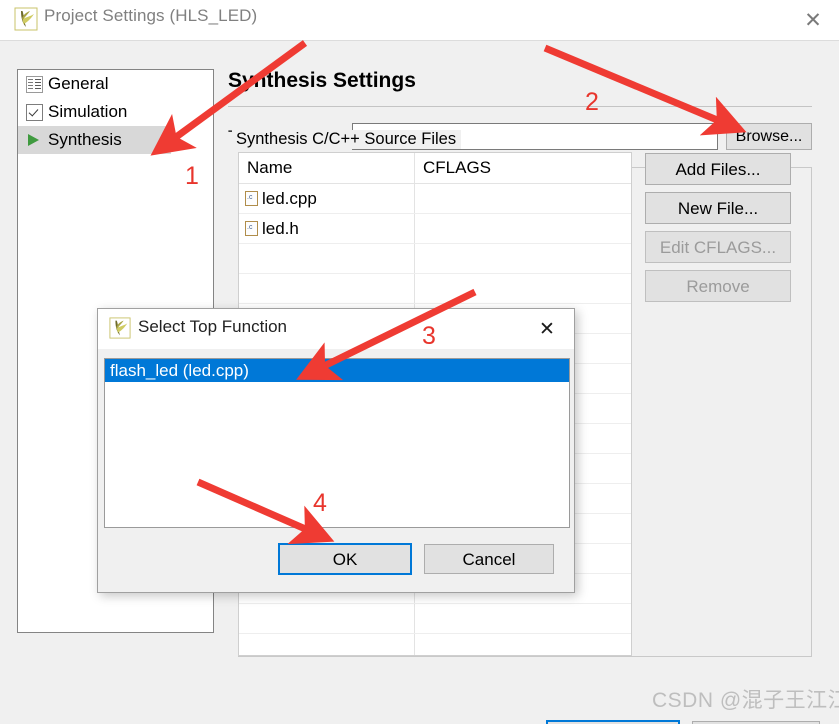 The width and height of the screenshot is (839, 724). What do you see at coordinates (34, 84) in the screenshot?
I see `properties-list-icon` at bounding box center [34, 84].